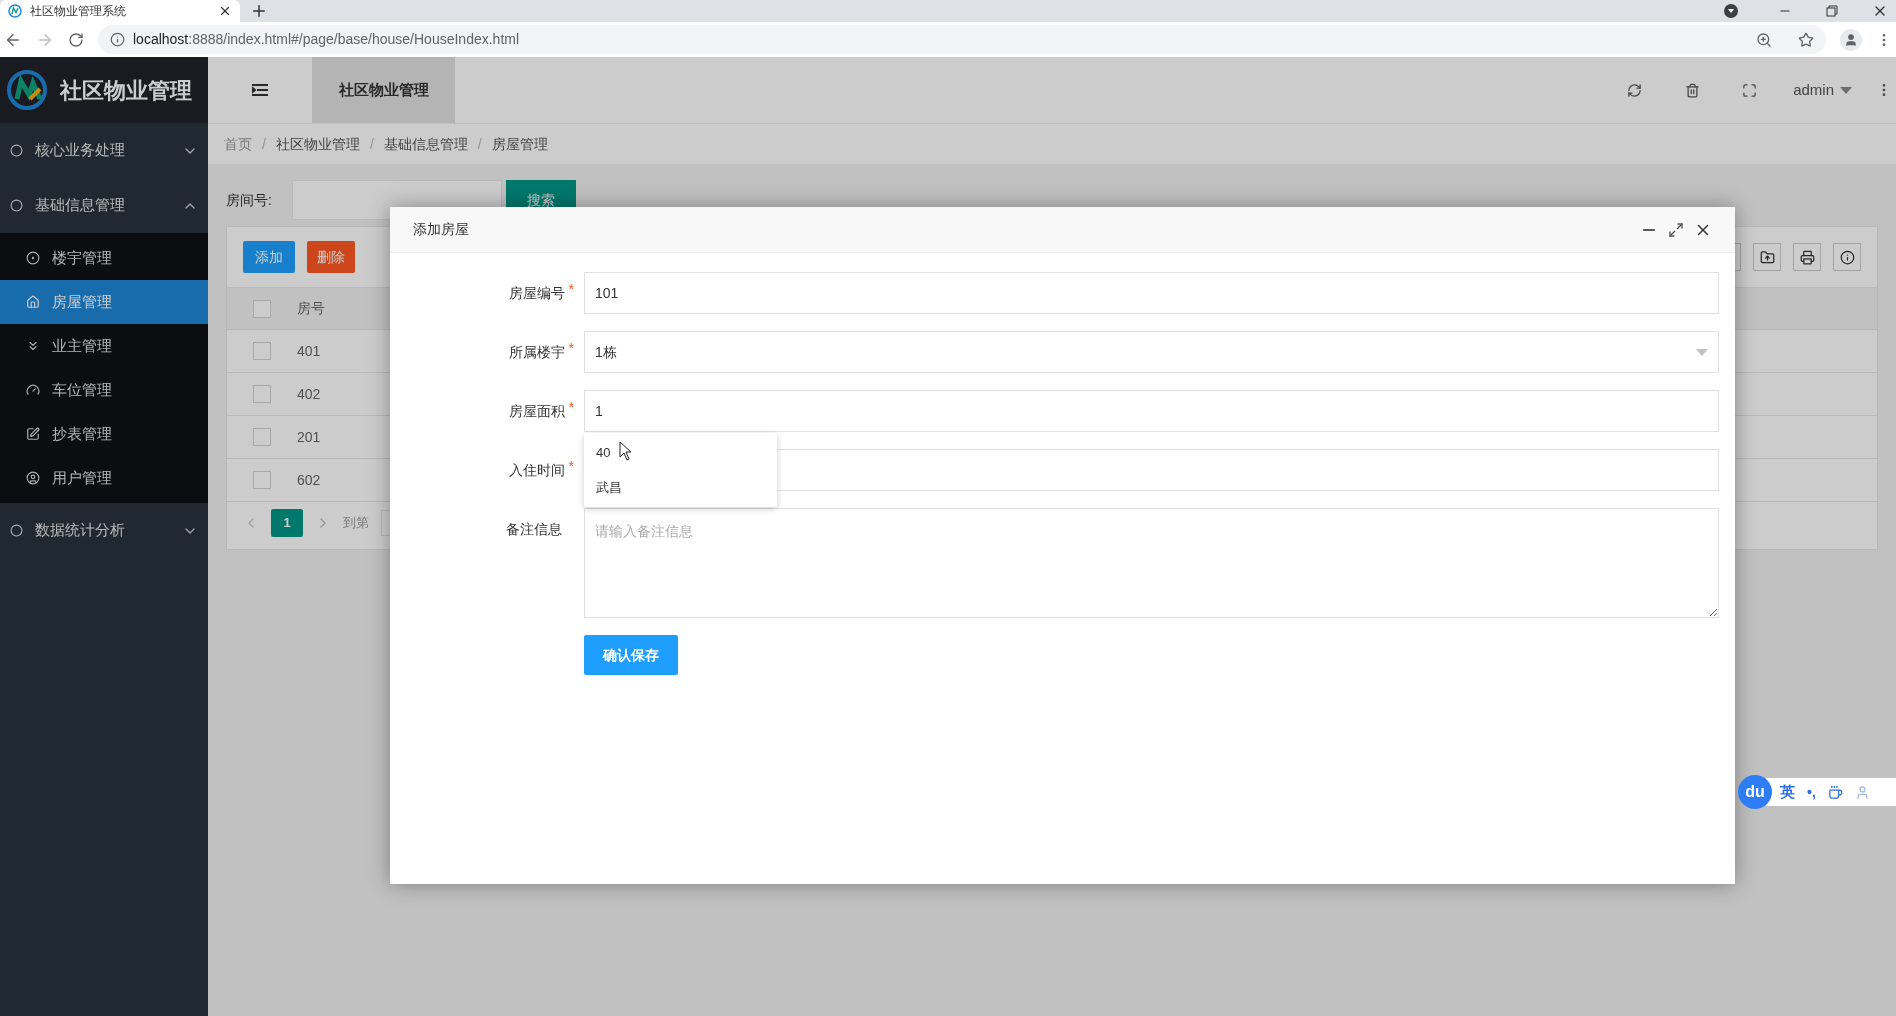 The width and height of the screenshot is (1896, 1016). I want to click on breadcrumb-link: 基础信息管理, so click(425, 144).